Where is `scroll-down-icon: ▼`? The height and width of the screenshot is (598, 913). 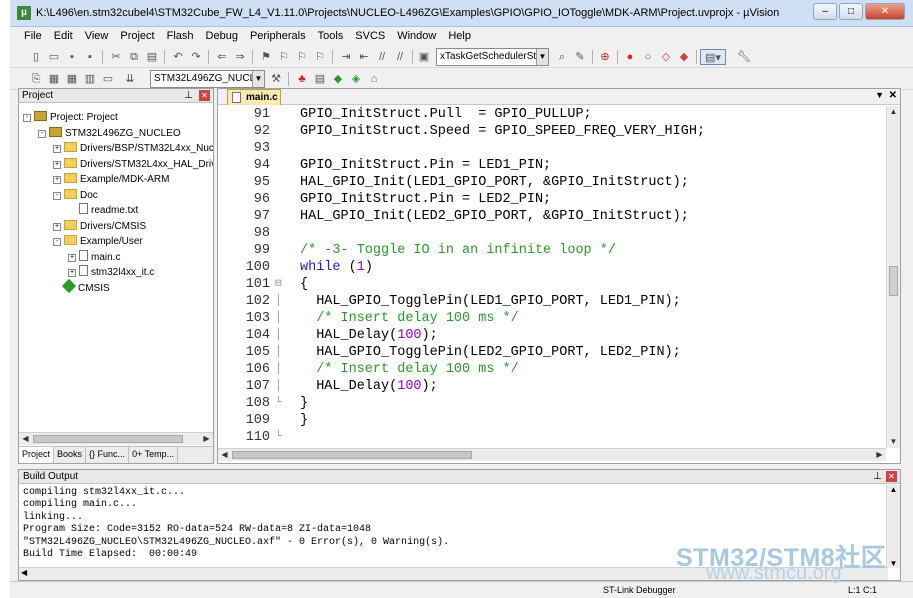
scroll-down-icon: ▼ is located at coordinates (893, 442).